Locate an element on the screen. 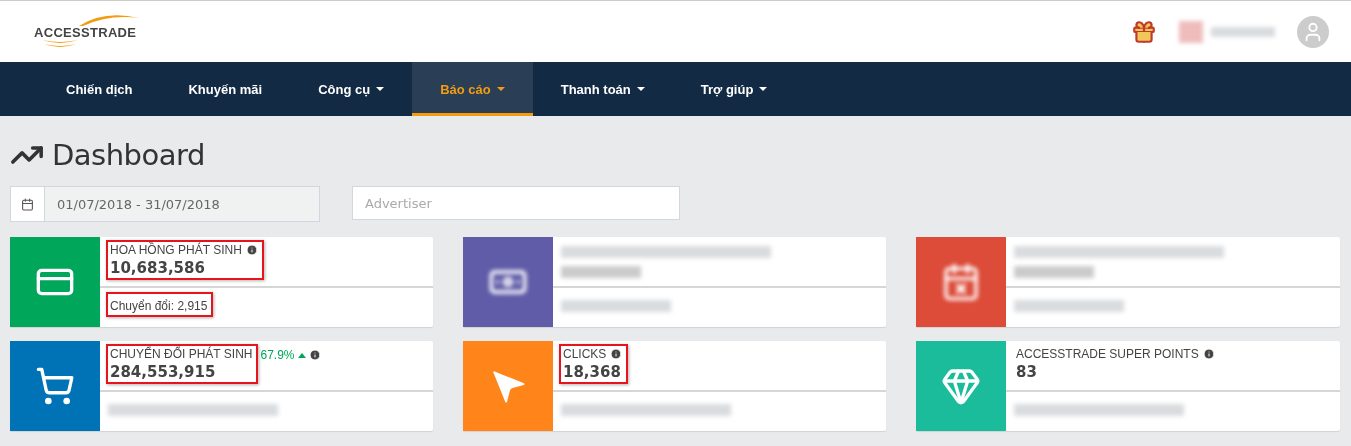 Image resolution: width=1351 pixels, height=446 pixels. date-range-field: 01/07/2018 - 31/07/2018 is located at coordinates (165, 204).